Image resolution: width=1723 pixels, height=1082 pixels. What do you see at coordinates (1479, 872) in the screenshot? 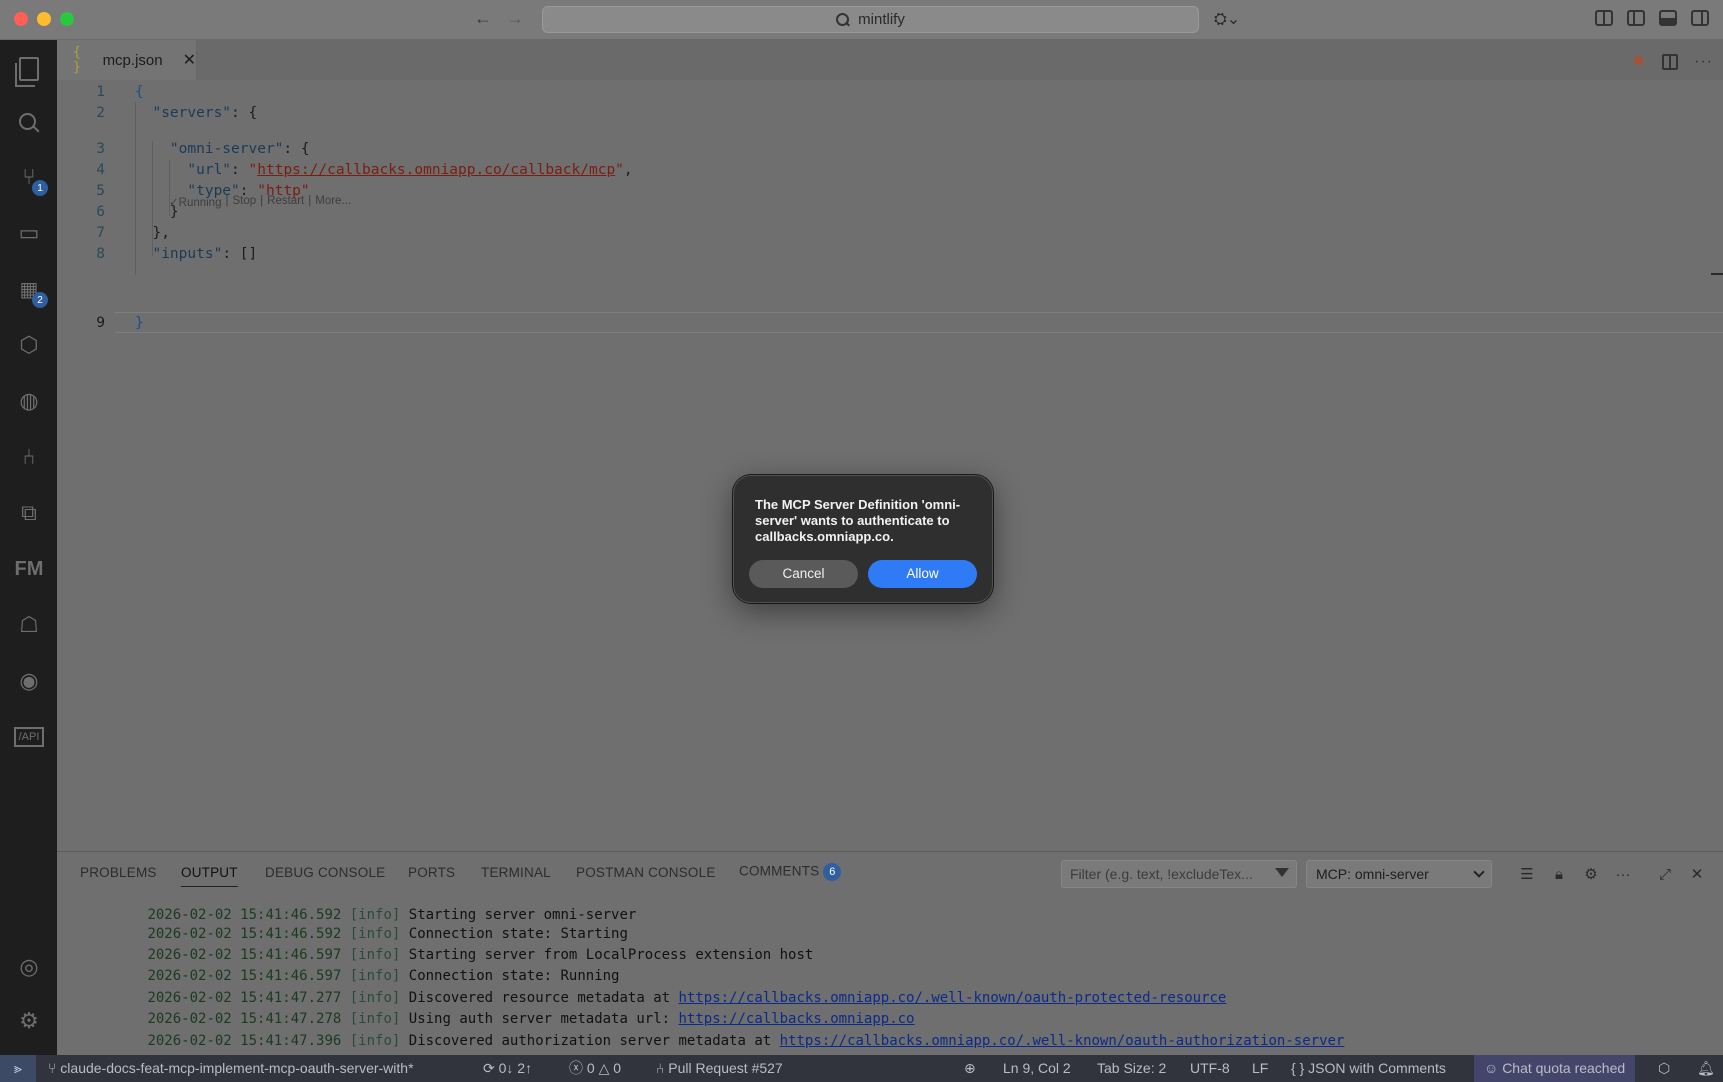
I see `chevron-down-icon` at bounding box center [1479, 872].